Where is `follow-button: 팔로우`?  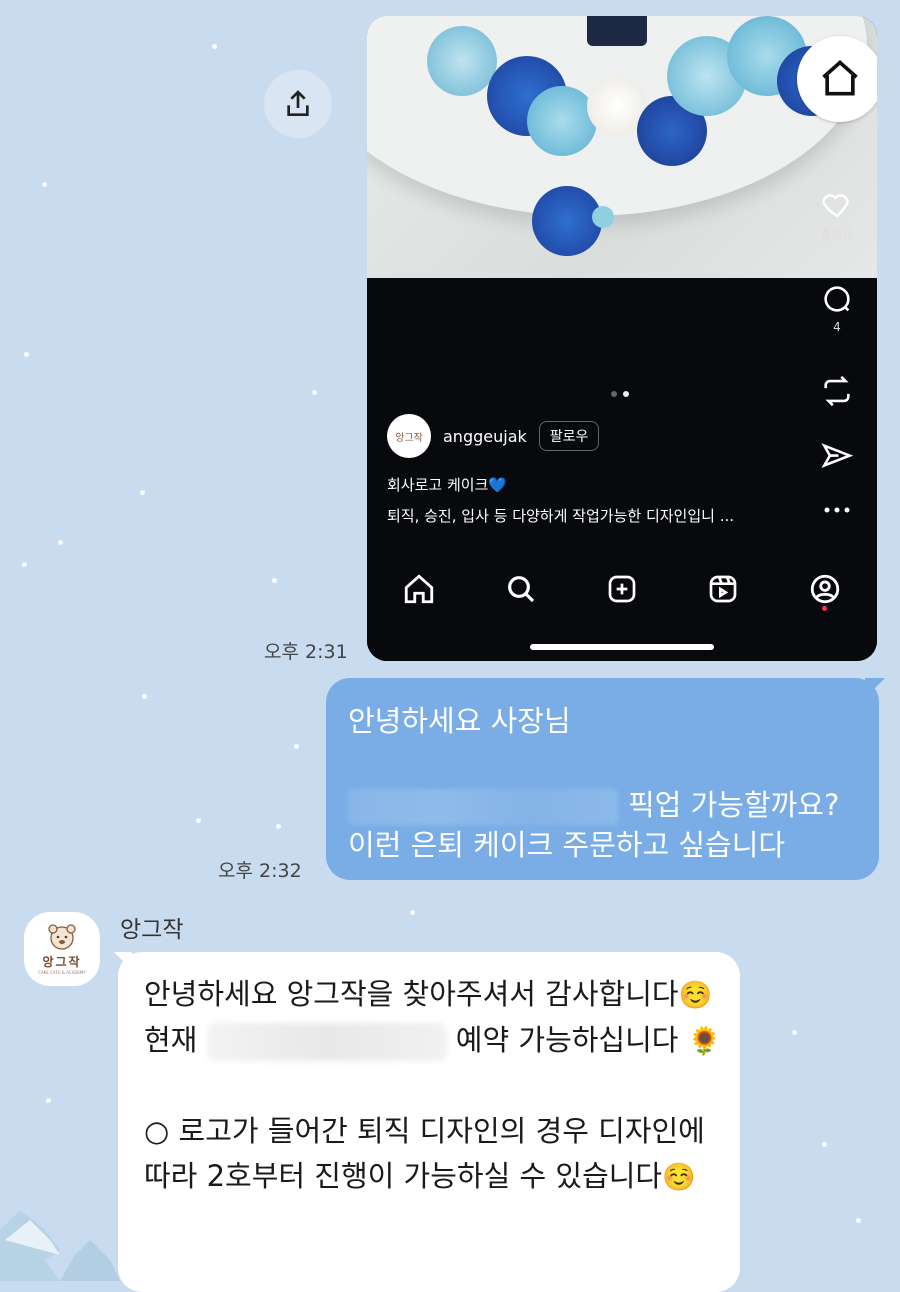
follow-button: 팔로우 is located at coordinates (569, 436).